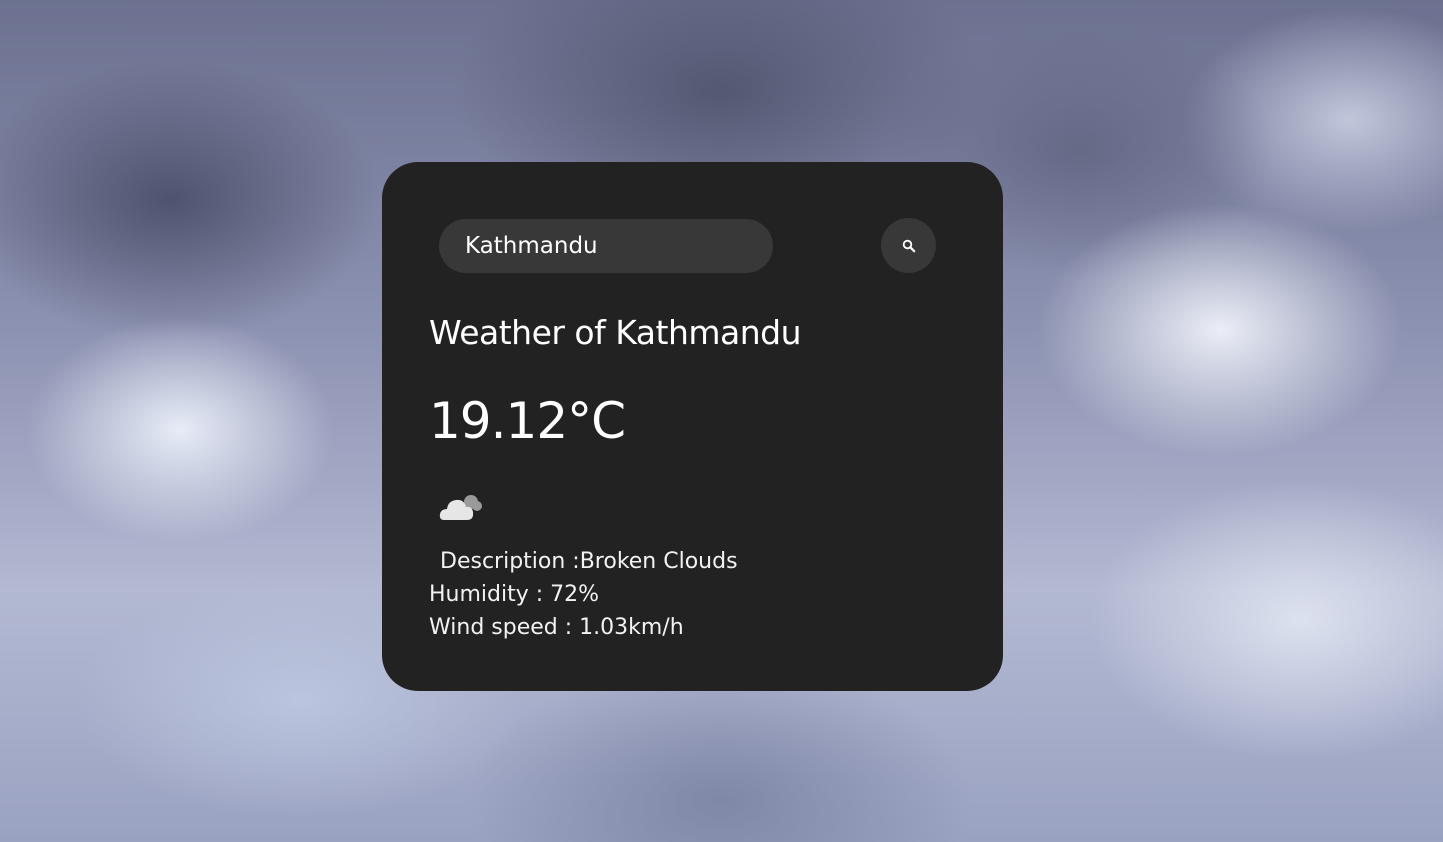 The width and height of the screenshot is (1443, 842). I want to click on search-button, so click(908, 245).